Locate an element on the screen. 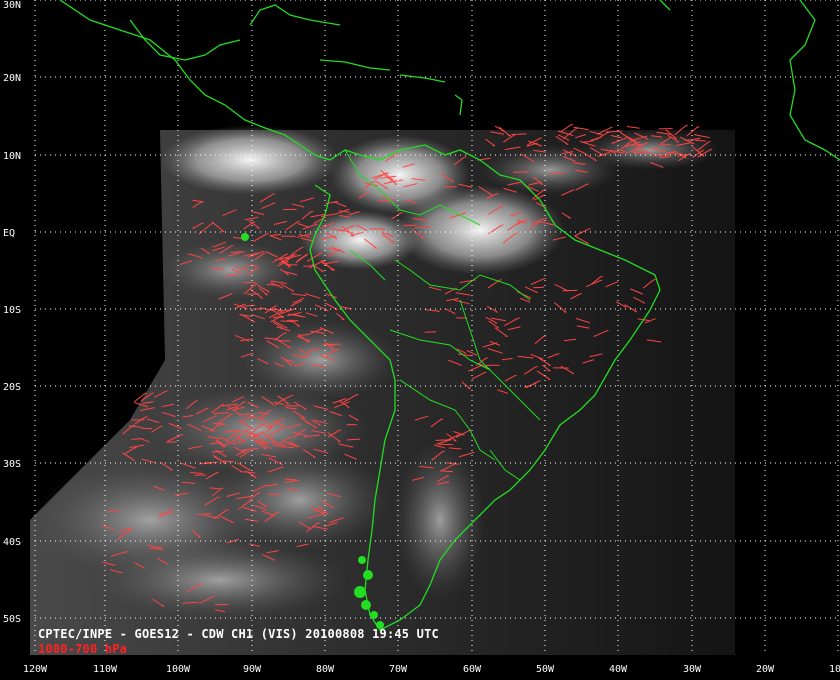 This screenshot has height=680, width=840. latitude-label: 20N is located at coordinates (12, 78).